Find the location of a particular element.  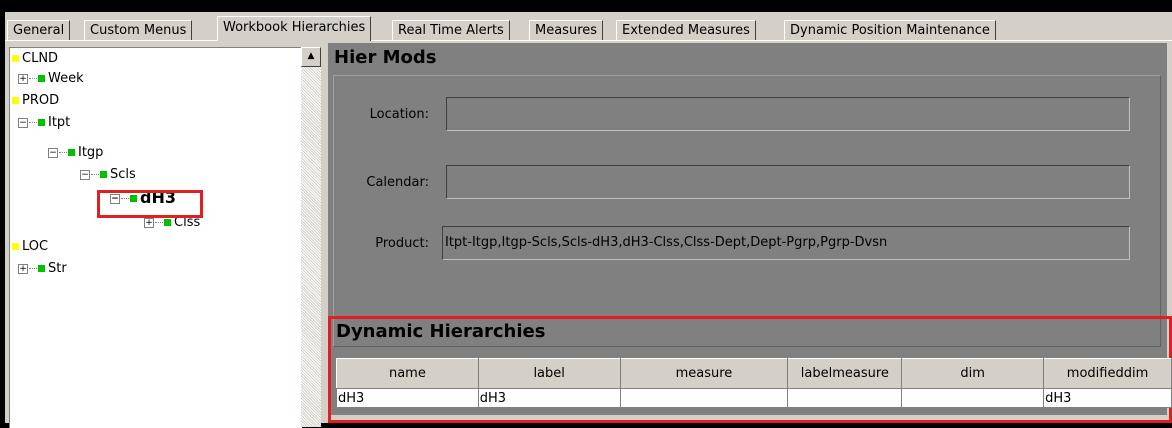

column-header-dim: dim is located at coordinates (973, 373).